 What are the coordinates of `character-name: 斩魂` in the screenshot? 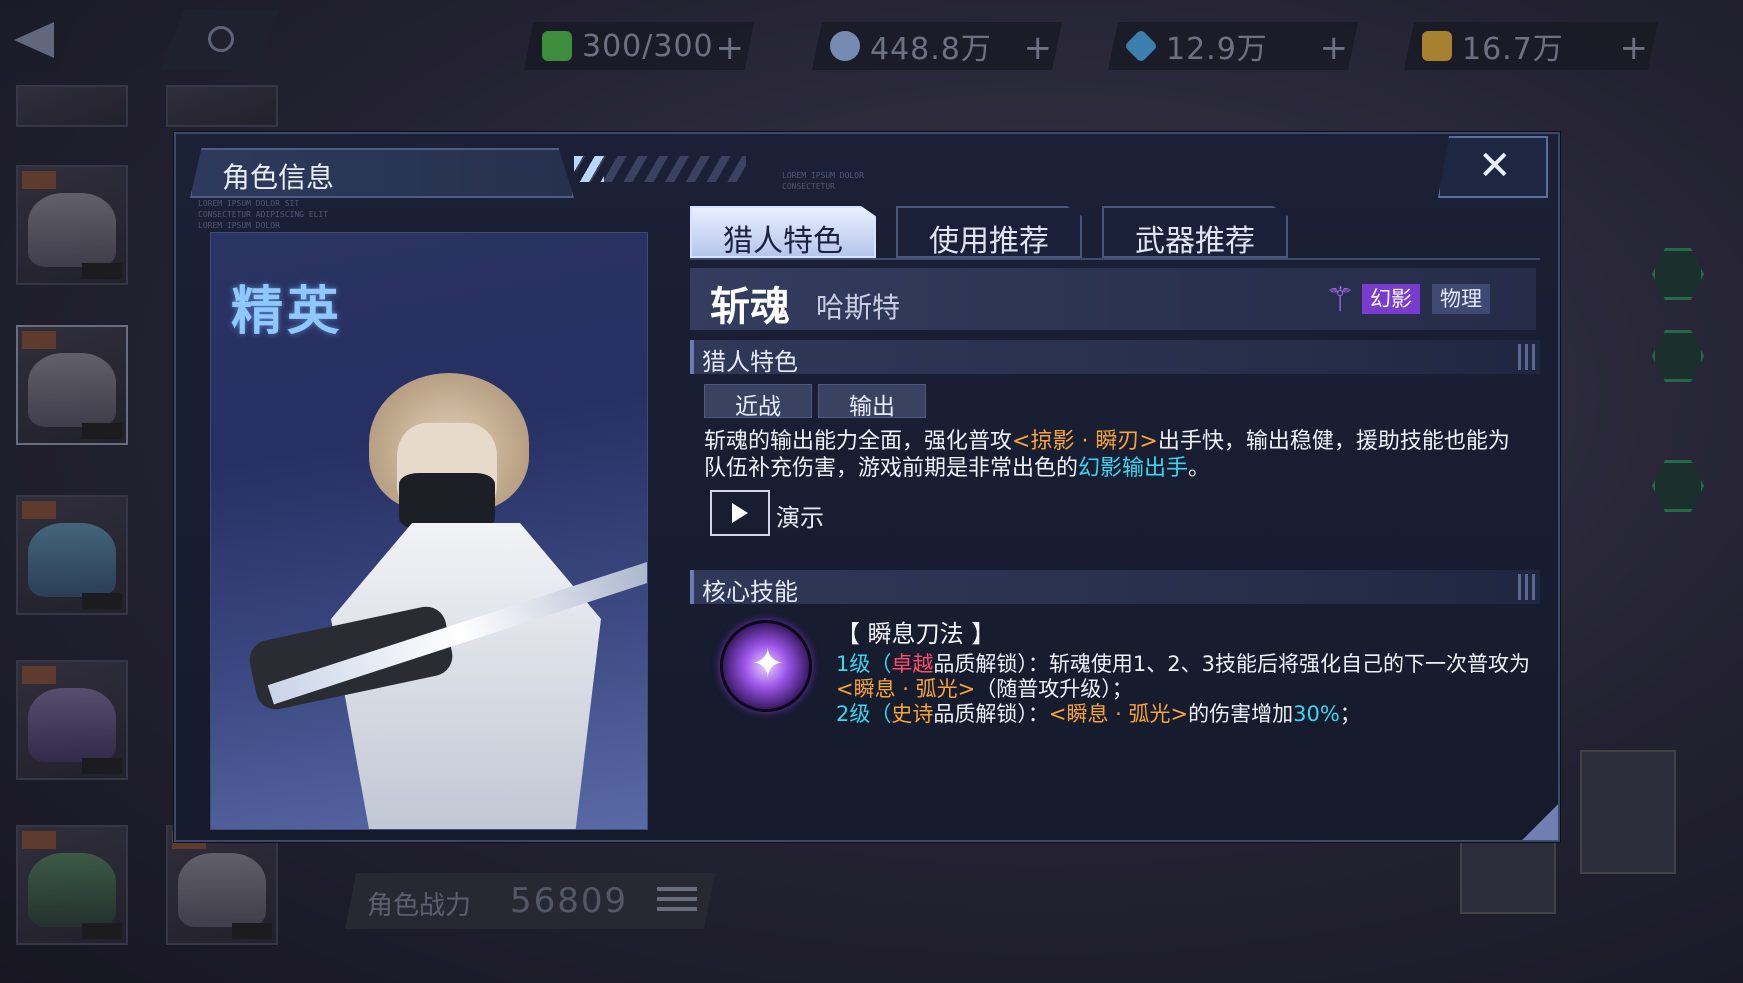 It's located at (750, 307).